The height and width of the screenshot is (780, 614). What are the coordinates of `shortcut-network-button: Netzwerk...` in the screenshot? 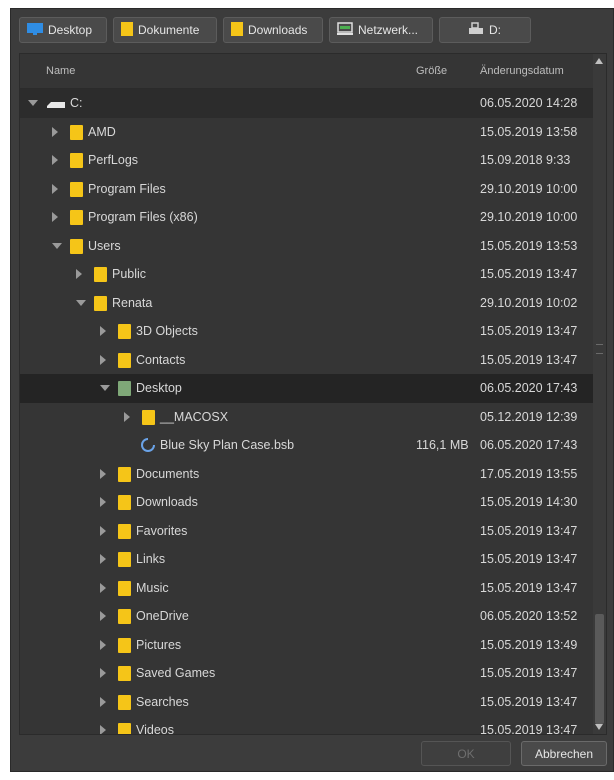 It's located at (381, 30).